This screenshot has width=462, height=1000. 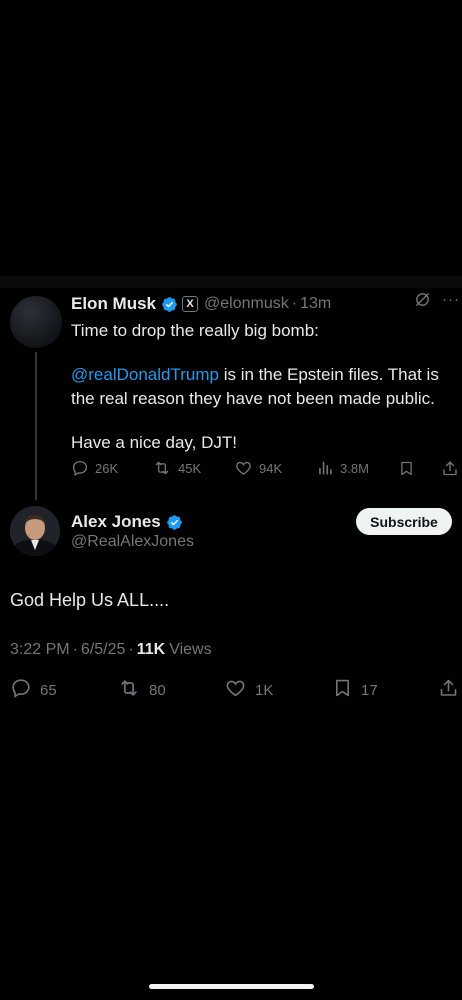 I want to click on tweet-metadata: 3:22 PM · 6/5/25 · 11K Views, so click(x=111, y=650).